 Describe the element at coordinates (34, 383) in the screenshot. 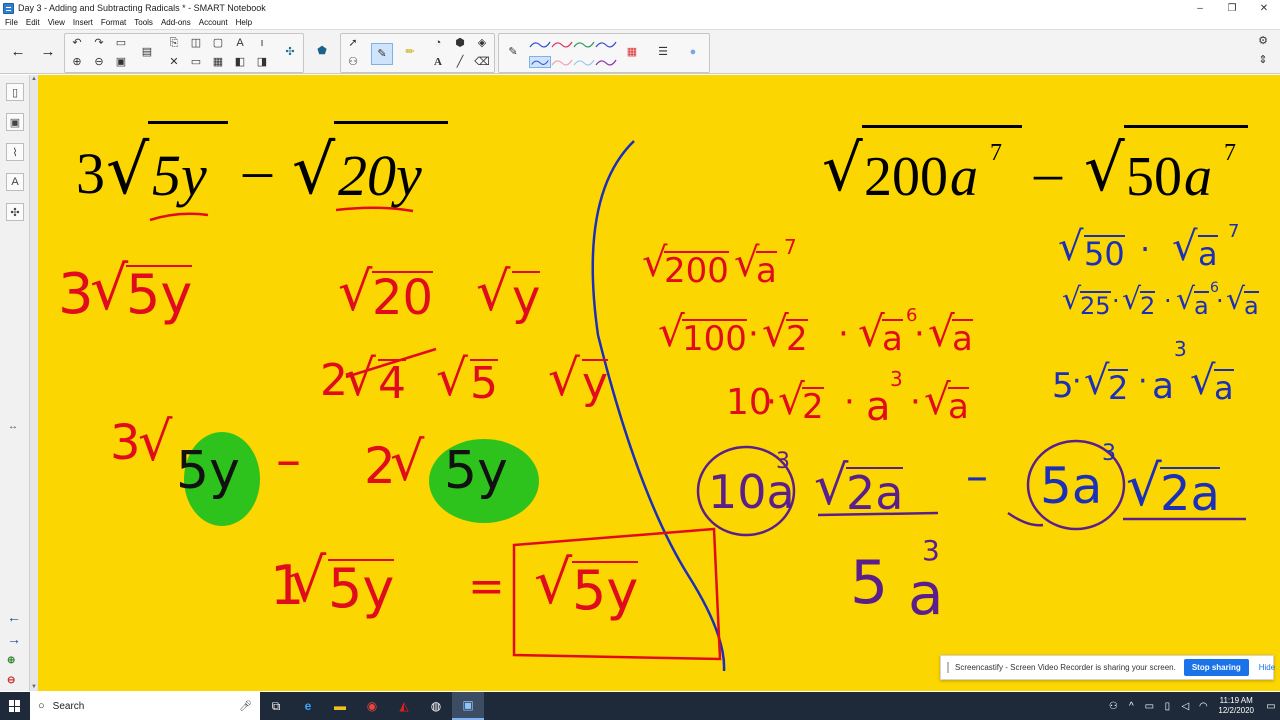

I see `vertical-scrollbar: ▲ ▼` at that location.